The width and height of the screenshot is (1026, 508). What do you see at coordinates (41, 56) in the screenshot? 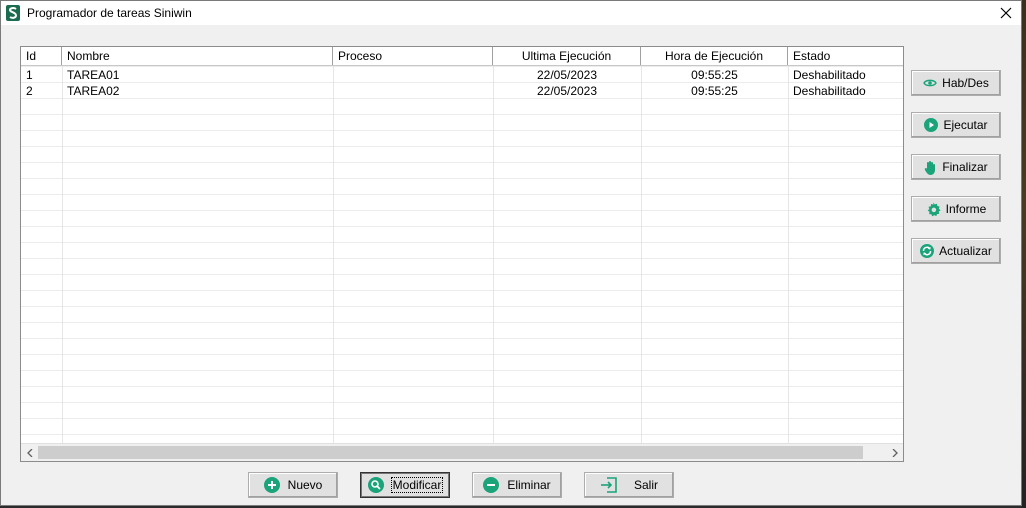
I see `column-header-id: Id` at bounding box center [41, 56].